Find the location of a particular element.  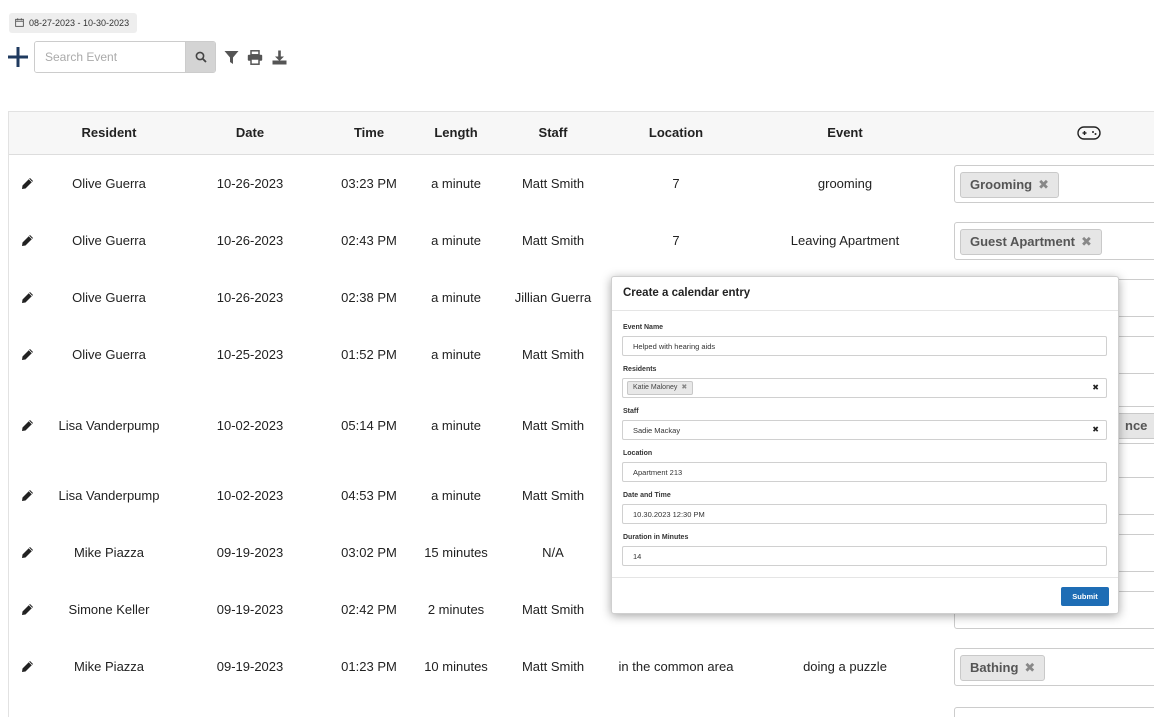

datetime-field: 10.30.2023 12:30 PM is located at coordinates (864, 514).